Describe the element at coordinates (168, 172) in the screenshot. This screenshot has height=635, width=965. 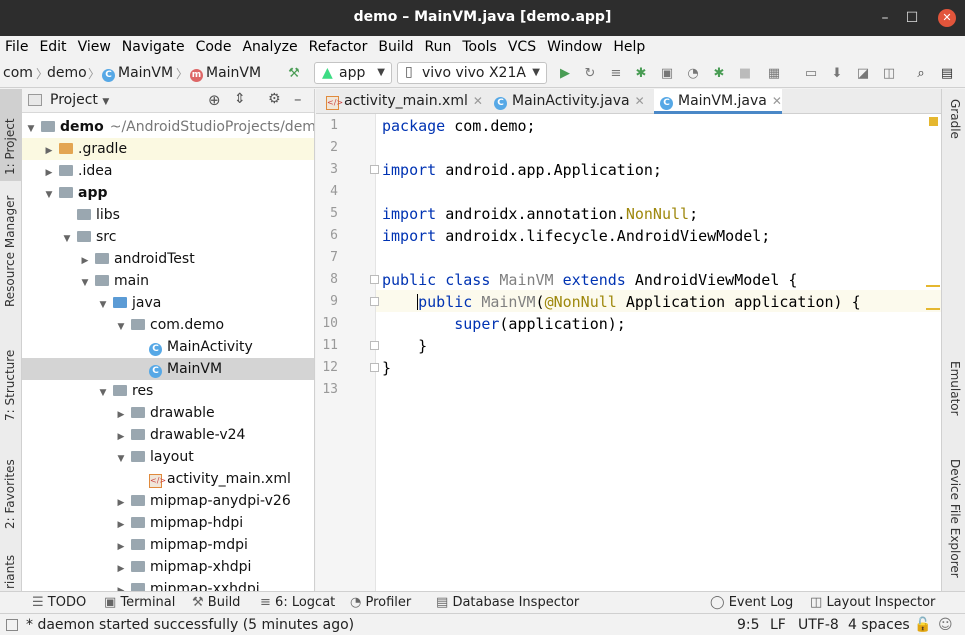
I see `tree-item: ▶ .idea` at that location.